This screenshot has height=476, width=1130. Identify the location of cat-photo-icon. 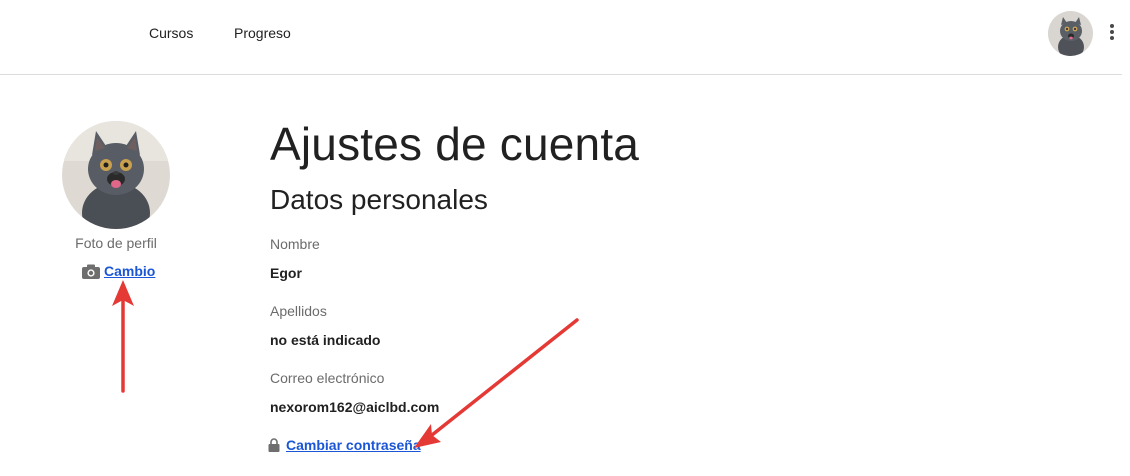
(116, 175).